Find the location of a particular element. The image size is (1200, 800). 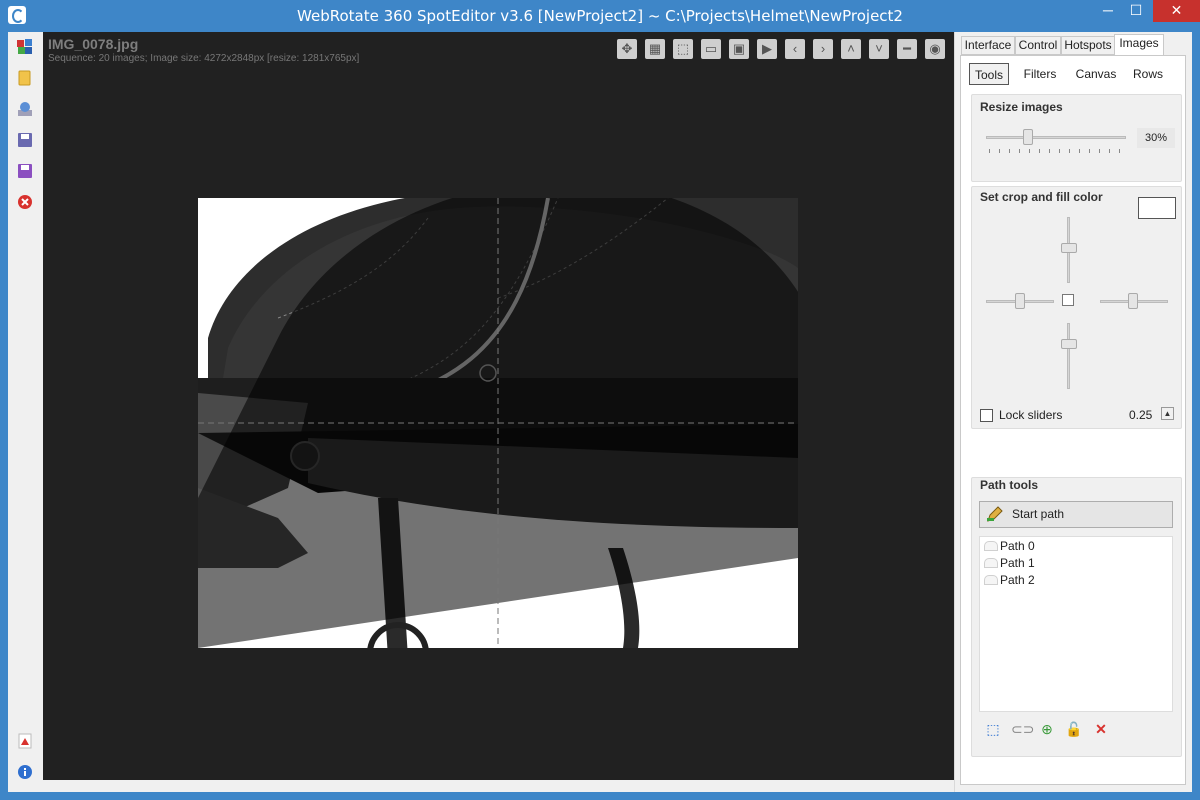

close-button: ✕ is located at coordinates (1176, 11).